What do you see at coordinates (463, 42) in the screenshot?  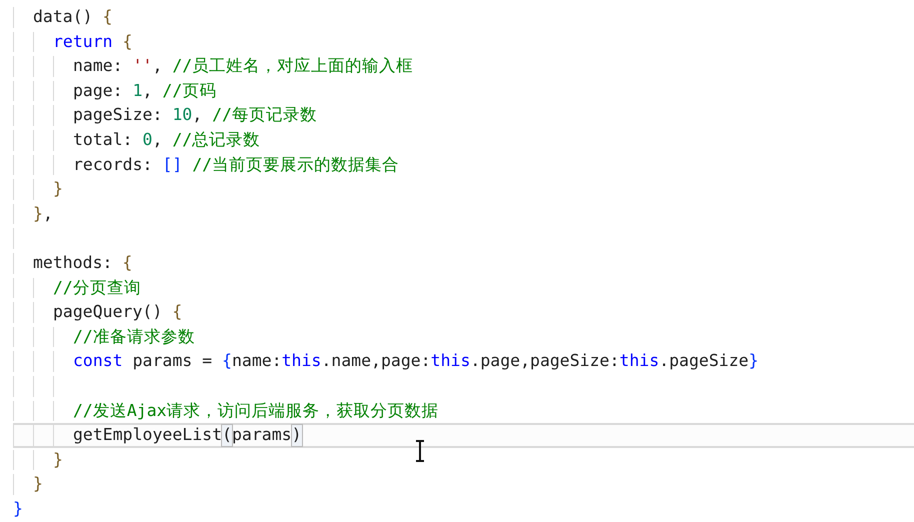 I see `code-line: return {` at bounding box center [463, 42].